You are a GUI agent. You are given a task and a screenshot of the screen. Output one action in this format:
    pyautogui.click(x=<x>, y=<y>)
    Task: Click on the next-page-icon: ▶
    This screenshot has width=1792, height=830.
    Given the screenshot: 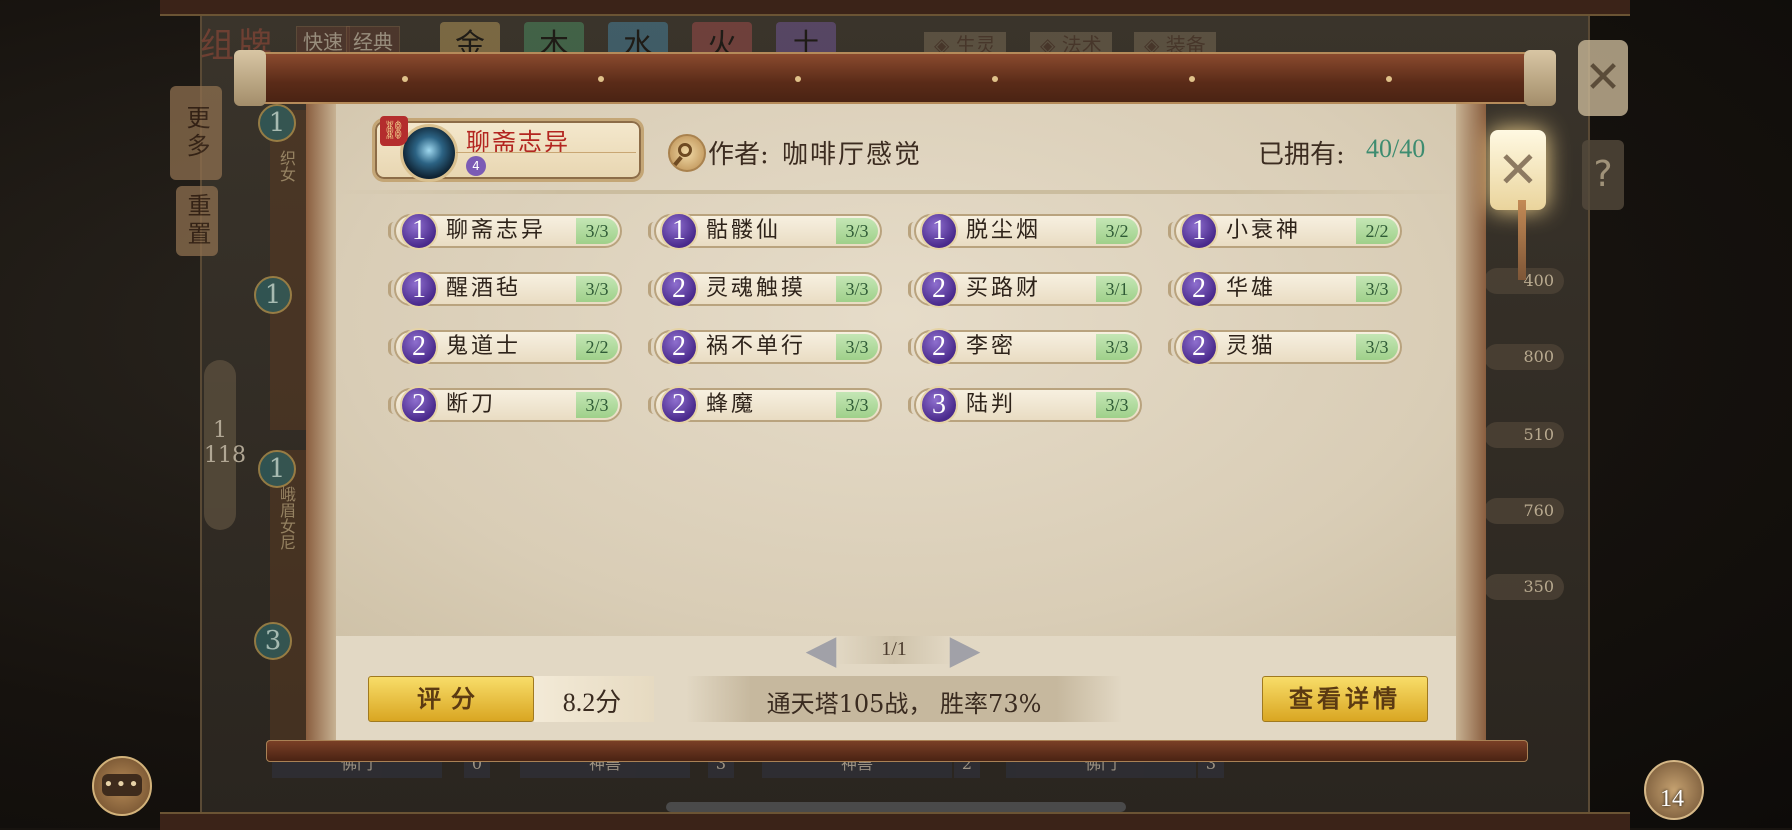 What is the action you would take?
    pyautogui.click(x=965, y=650)
    